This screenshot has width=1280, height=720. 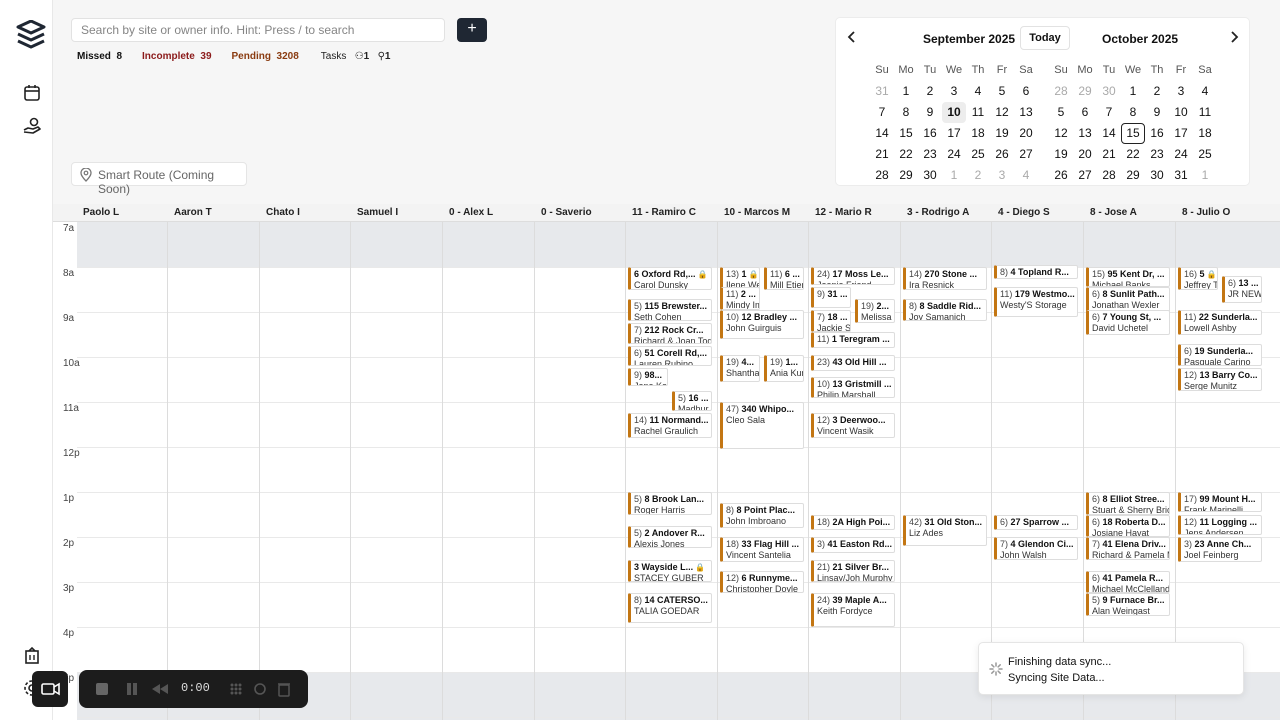 I want to click on appointment-card: 6) 19 Sunderla... Pasquale Carino, so click(x=1220, y=354).